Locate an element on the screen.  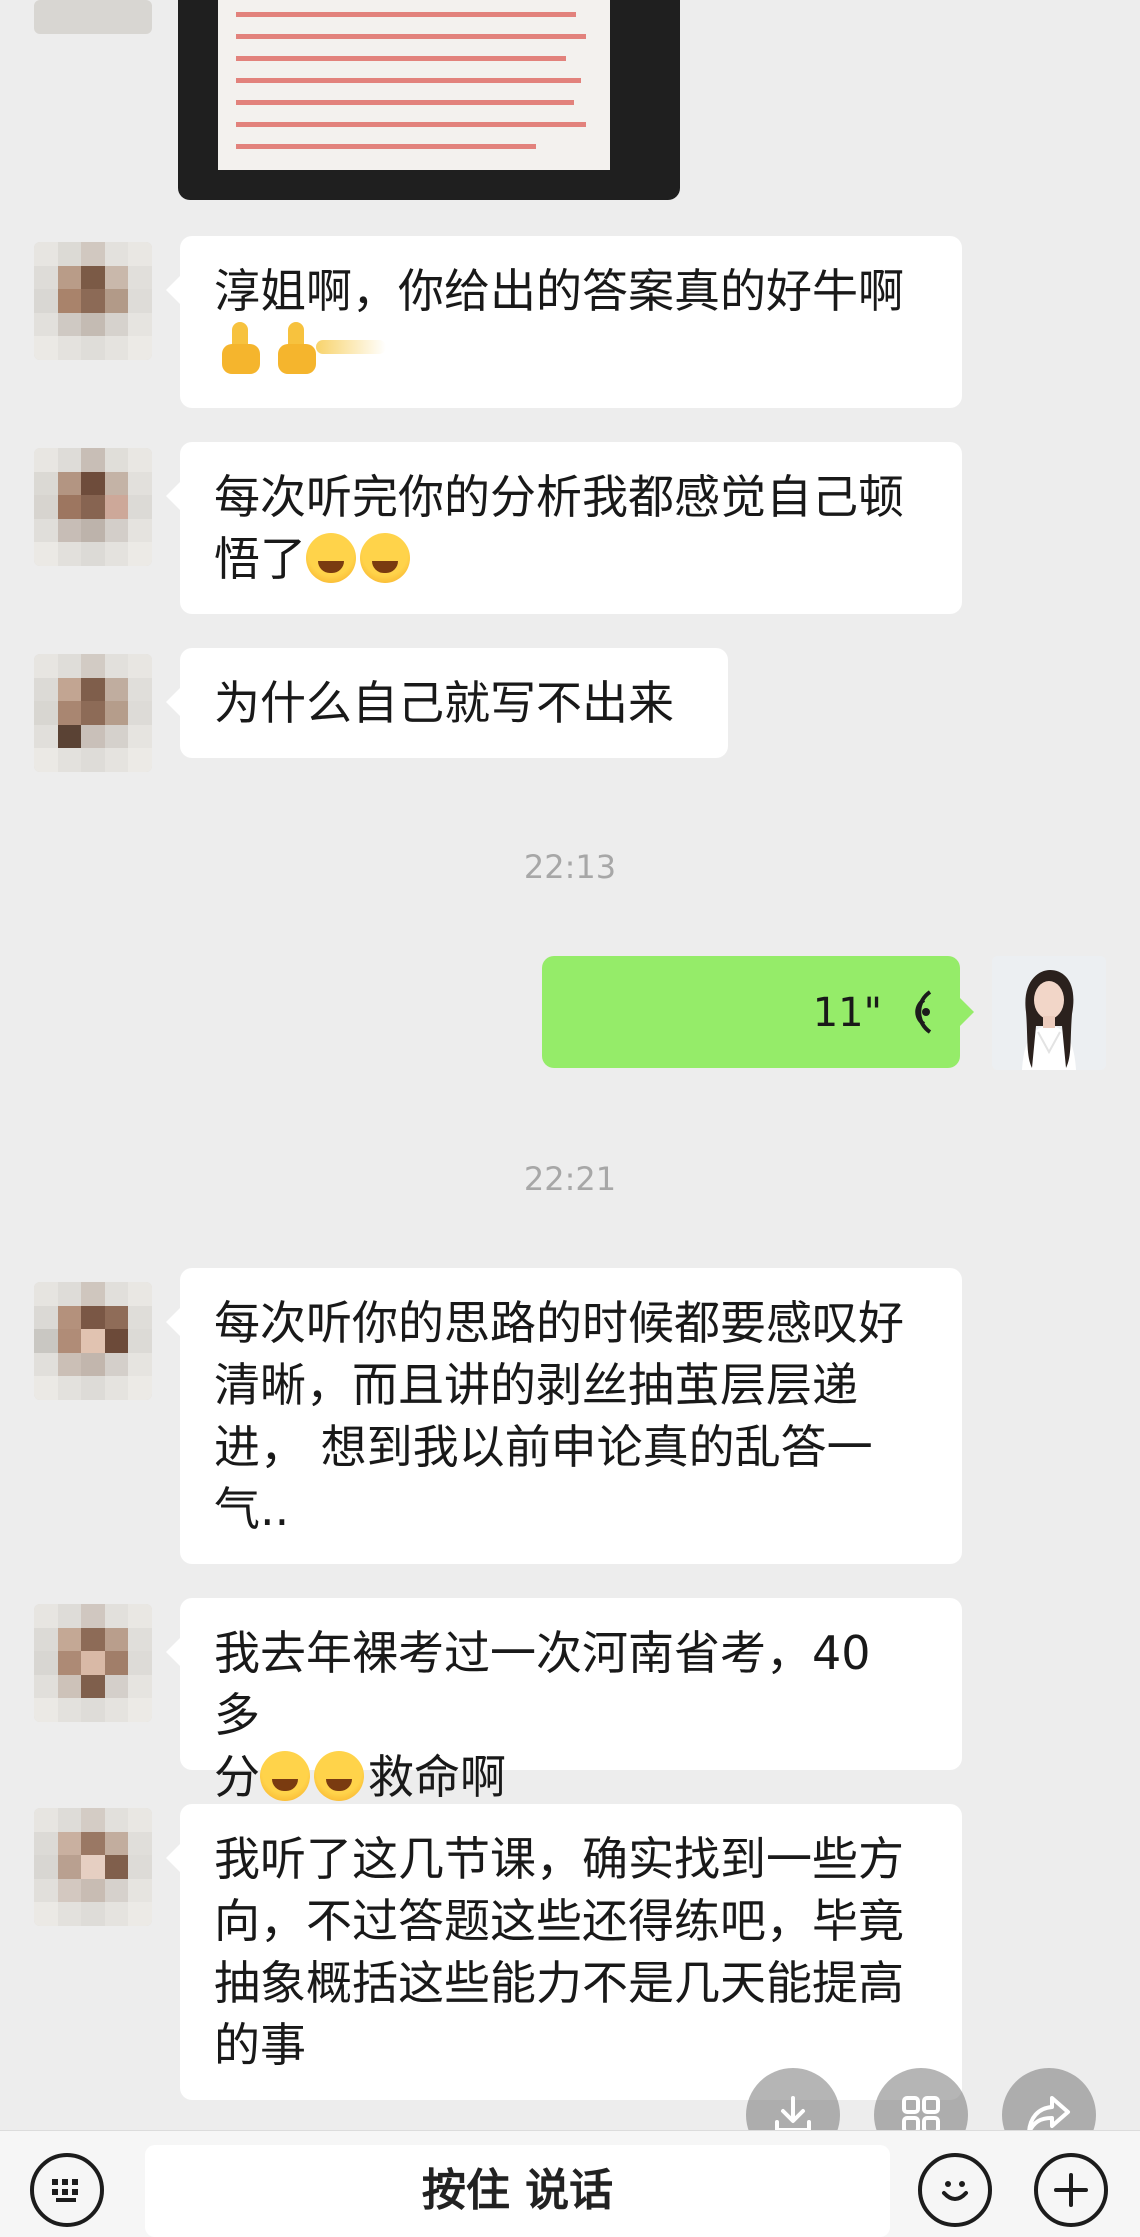
keyboard-icon is located at coordinates (65, 2190).